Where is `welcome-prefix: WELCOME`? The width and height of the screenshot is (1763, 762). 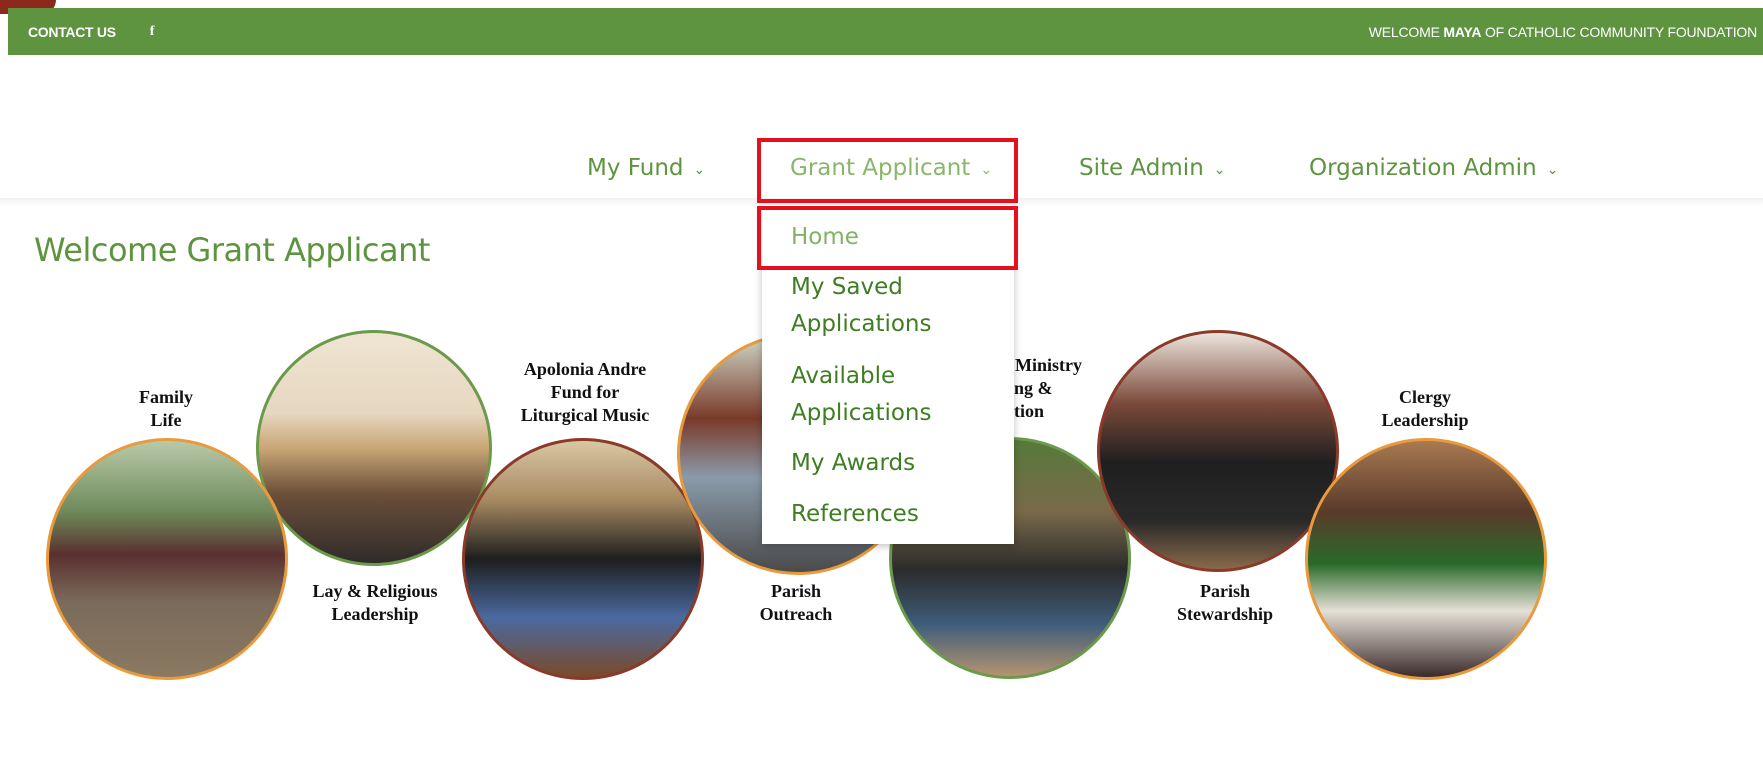
welcome-prefix: WELCOME is located at coordinates (1406, 31).